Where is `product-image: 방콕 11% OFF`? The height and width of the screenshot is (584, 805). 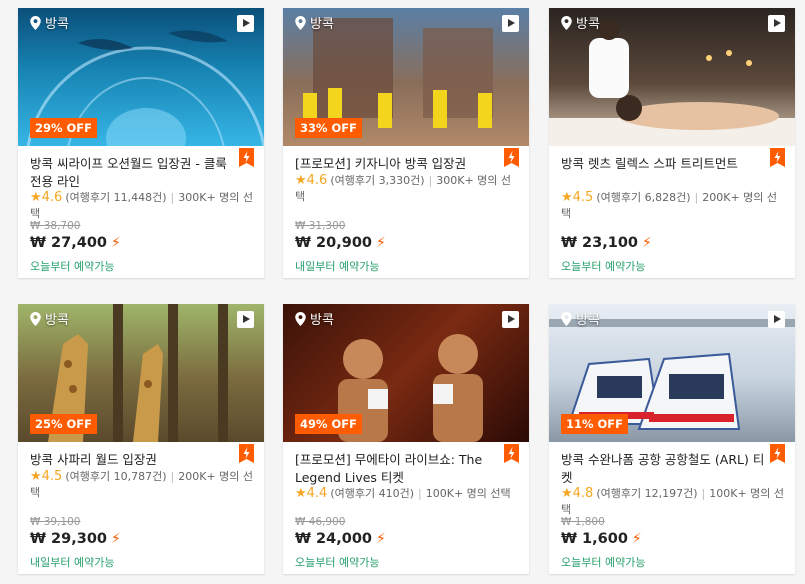
product-image: 방콕 11% OFF is located at coordinates (672, 373).